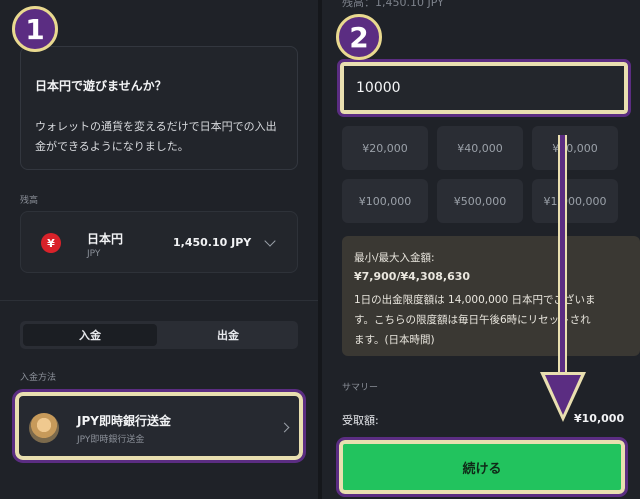 The height and width of the screenshot is (499, 640). Describe the element at coordinates (38, 378) in the screenshot. I see `method-label: 入金方法` at that location.